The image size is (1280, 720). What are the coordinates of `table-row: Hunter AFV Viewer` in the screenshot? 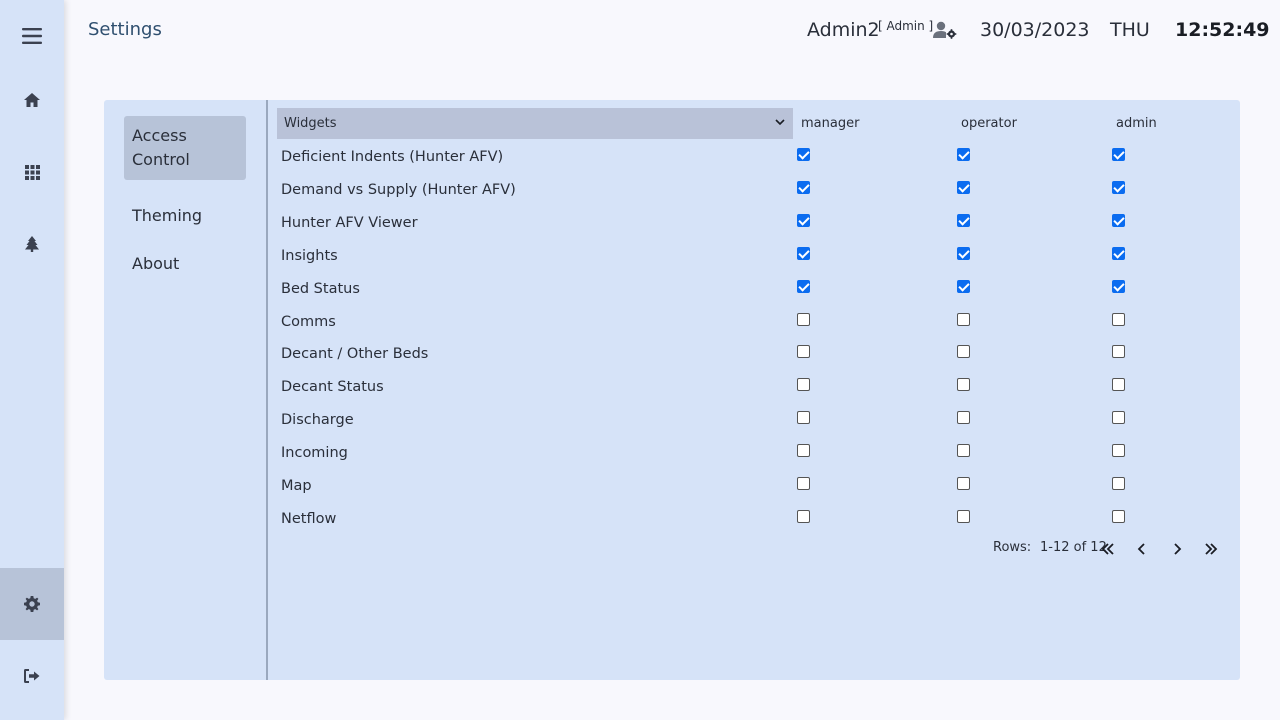 It's located at (750, 224).